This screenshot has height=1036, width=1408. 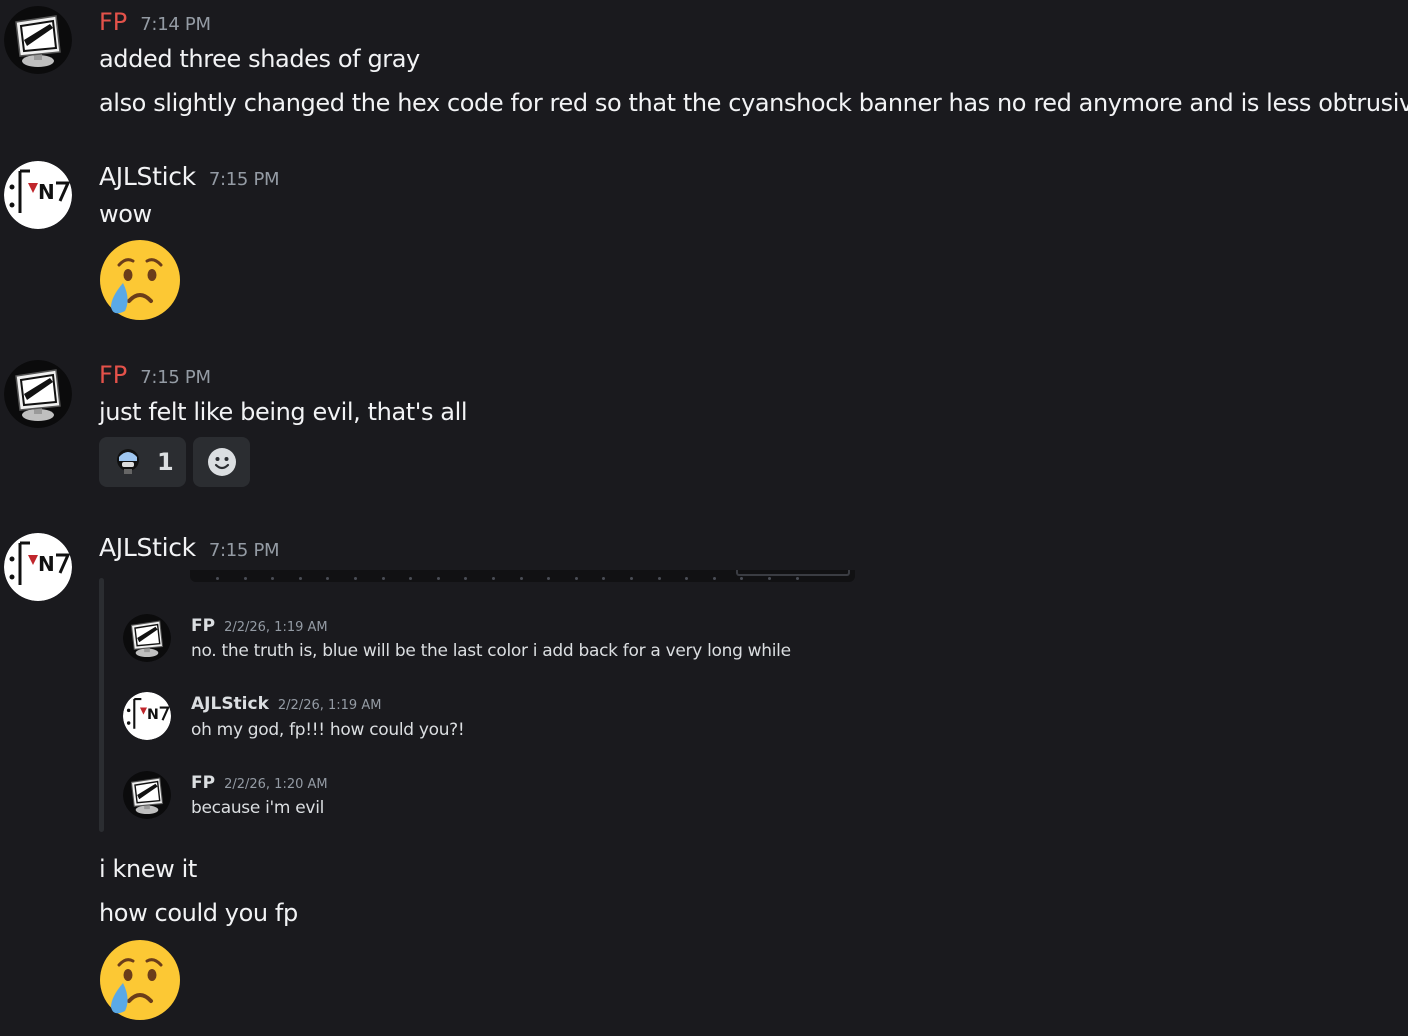 What do you see at coordinates (328, 730) in the screenshot?
I see `quoted-text: oh my god, fp!!! how could you?!` at bounding box center [328, 730].